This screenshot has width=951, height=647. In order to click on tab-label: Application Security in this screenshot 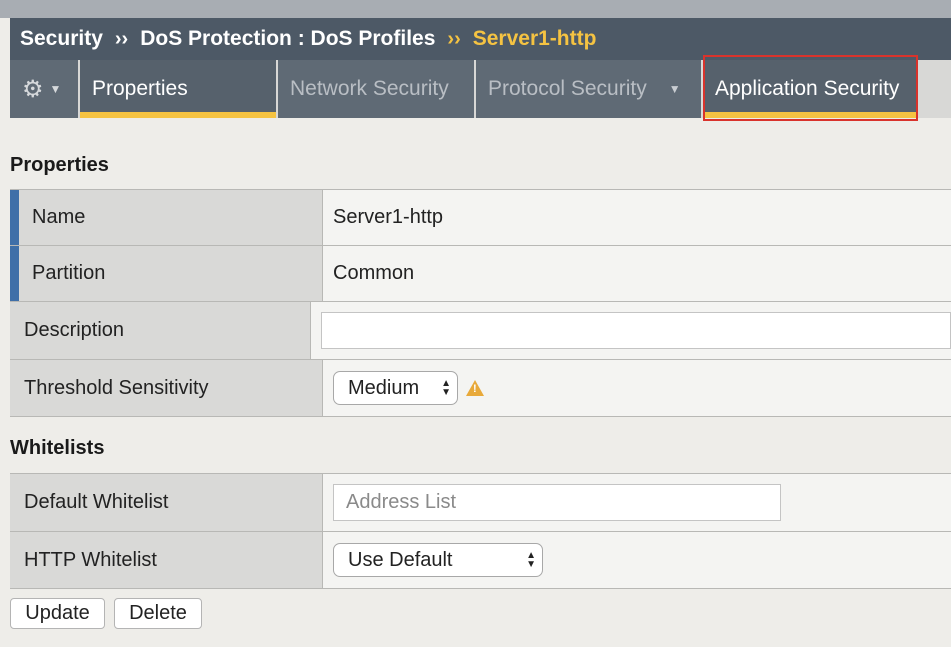, I will do `click(807, 88)`.